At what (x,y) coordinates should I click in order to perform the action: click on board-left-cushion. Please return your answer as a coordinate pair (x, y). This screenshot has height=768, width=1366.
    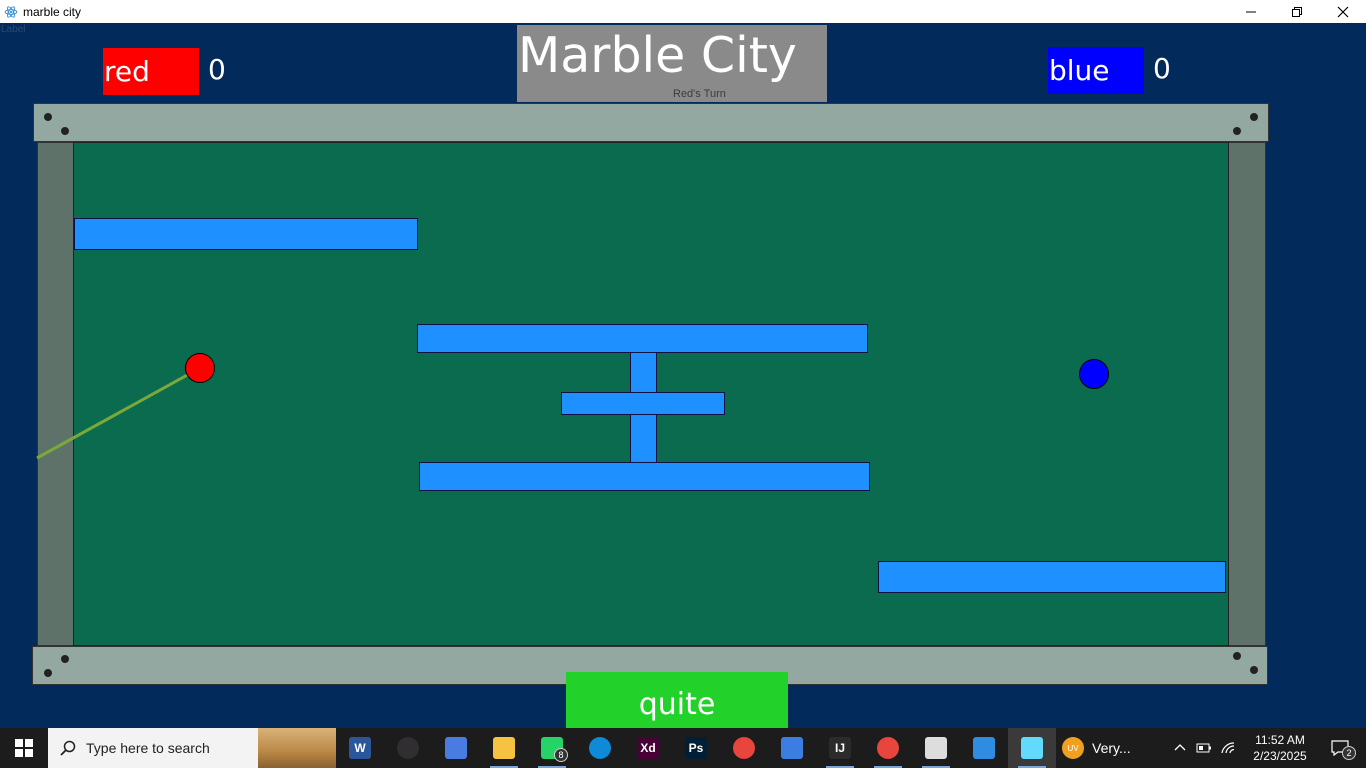
    Looking at the image, I should click on (55, 394).